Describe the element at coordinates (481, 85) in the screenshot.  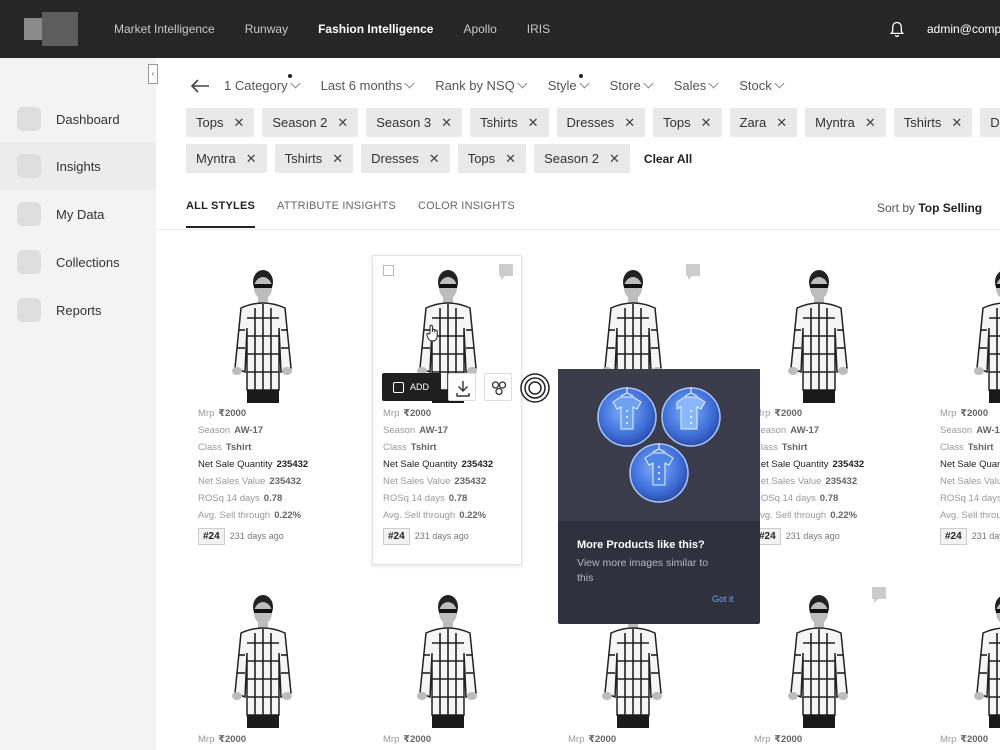
I see `filter-rank: Rank by NSQ` at that location.